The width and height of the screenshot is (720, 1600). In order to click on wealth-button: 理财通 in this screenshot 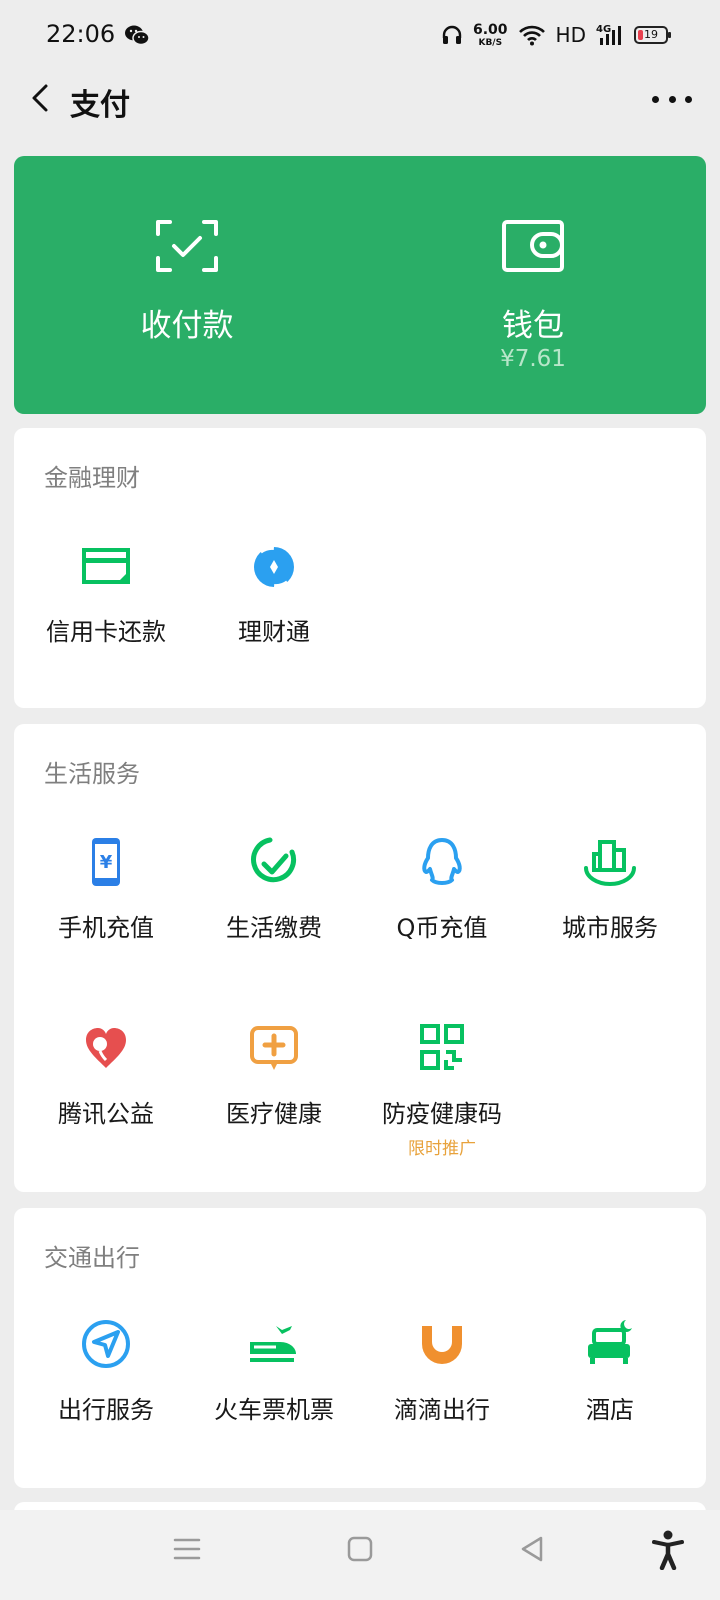, I will do `click(274, 603)`.